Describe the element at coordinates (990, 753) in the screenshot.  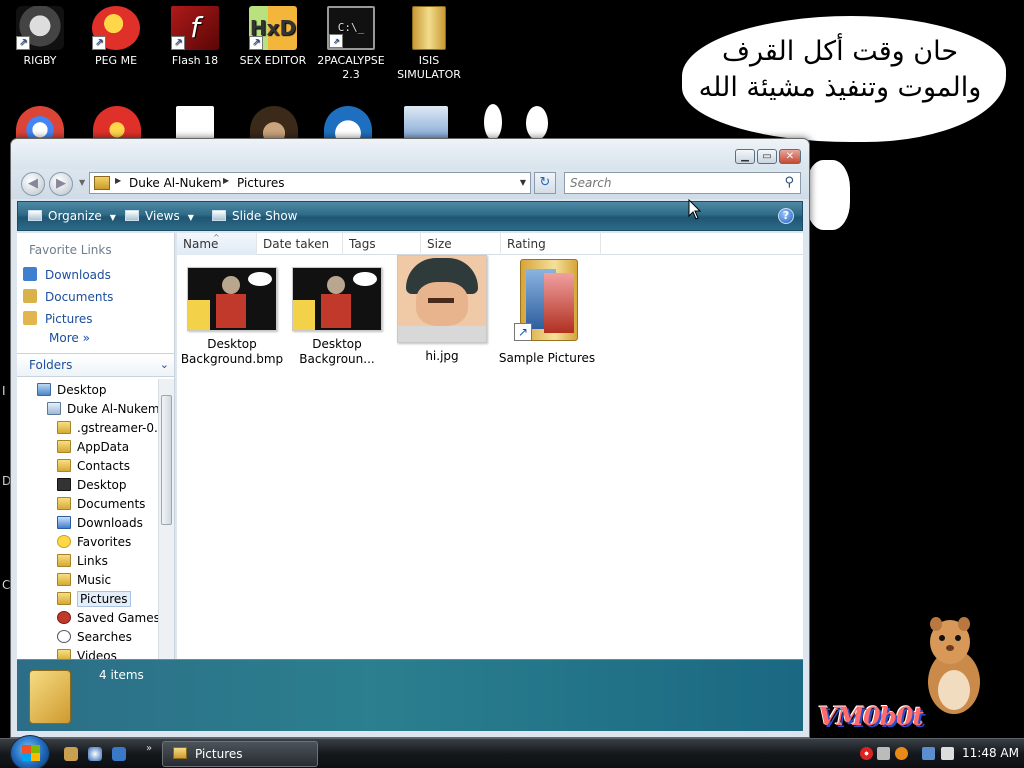
I see `clock: 11:48 AM` at that location.